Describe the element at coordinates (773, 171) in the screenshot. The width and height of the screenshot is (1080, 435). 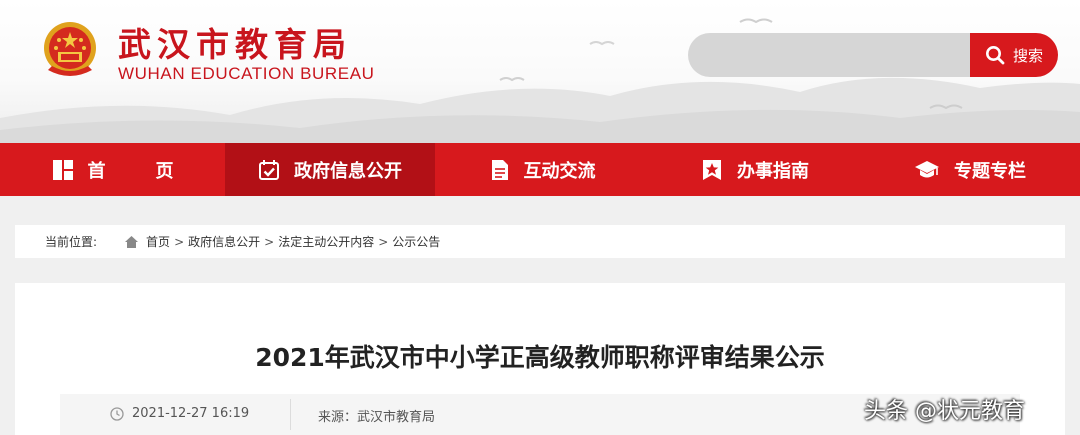
I see `nav-item-label: 办事指南` at that location.